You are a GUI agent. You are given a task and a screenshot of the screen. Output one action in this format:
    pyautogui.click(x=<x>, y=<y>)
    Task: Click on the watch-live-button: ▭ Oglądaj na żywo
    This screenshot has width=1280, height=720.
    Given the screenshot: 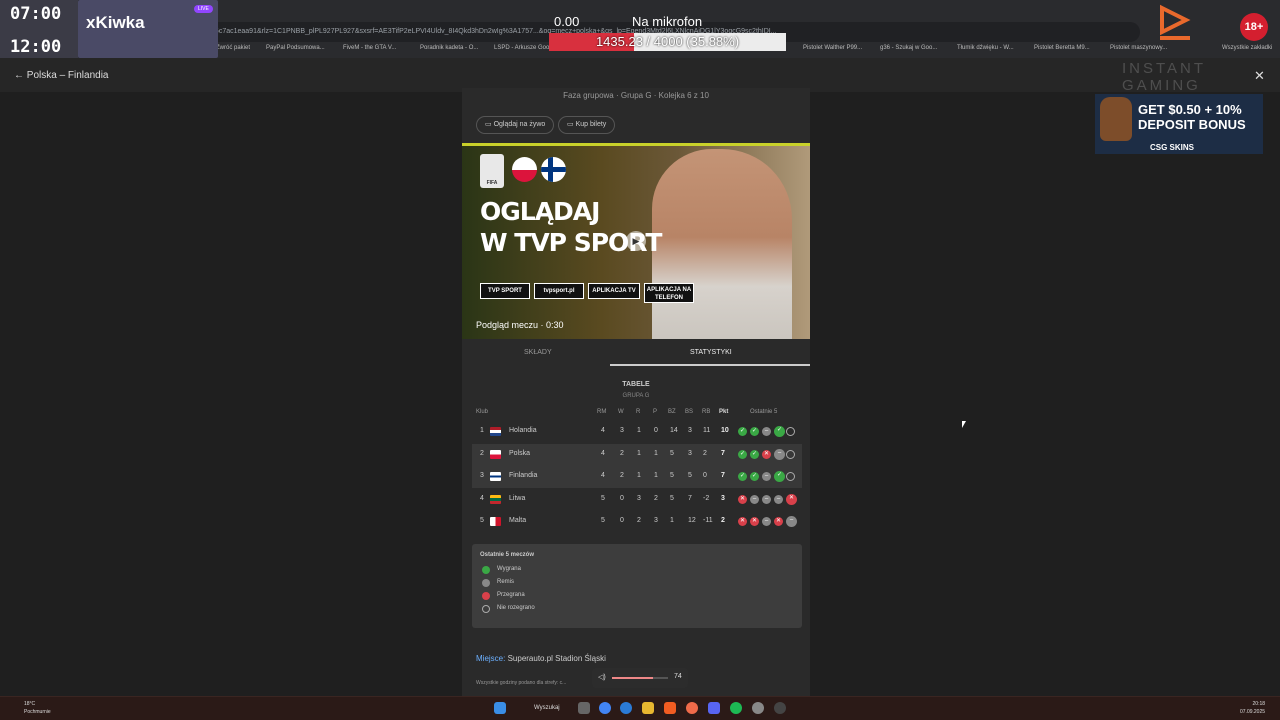 What is the action you would take?
    pyautogui.click(x=515, y=125)
    